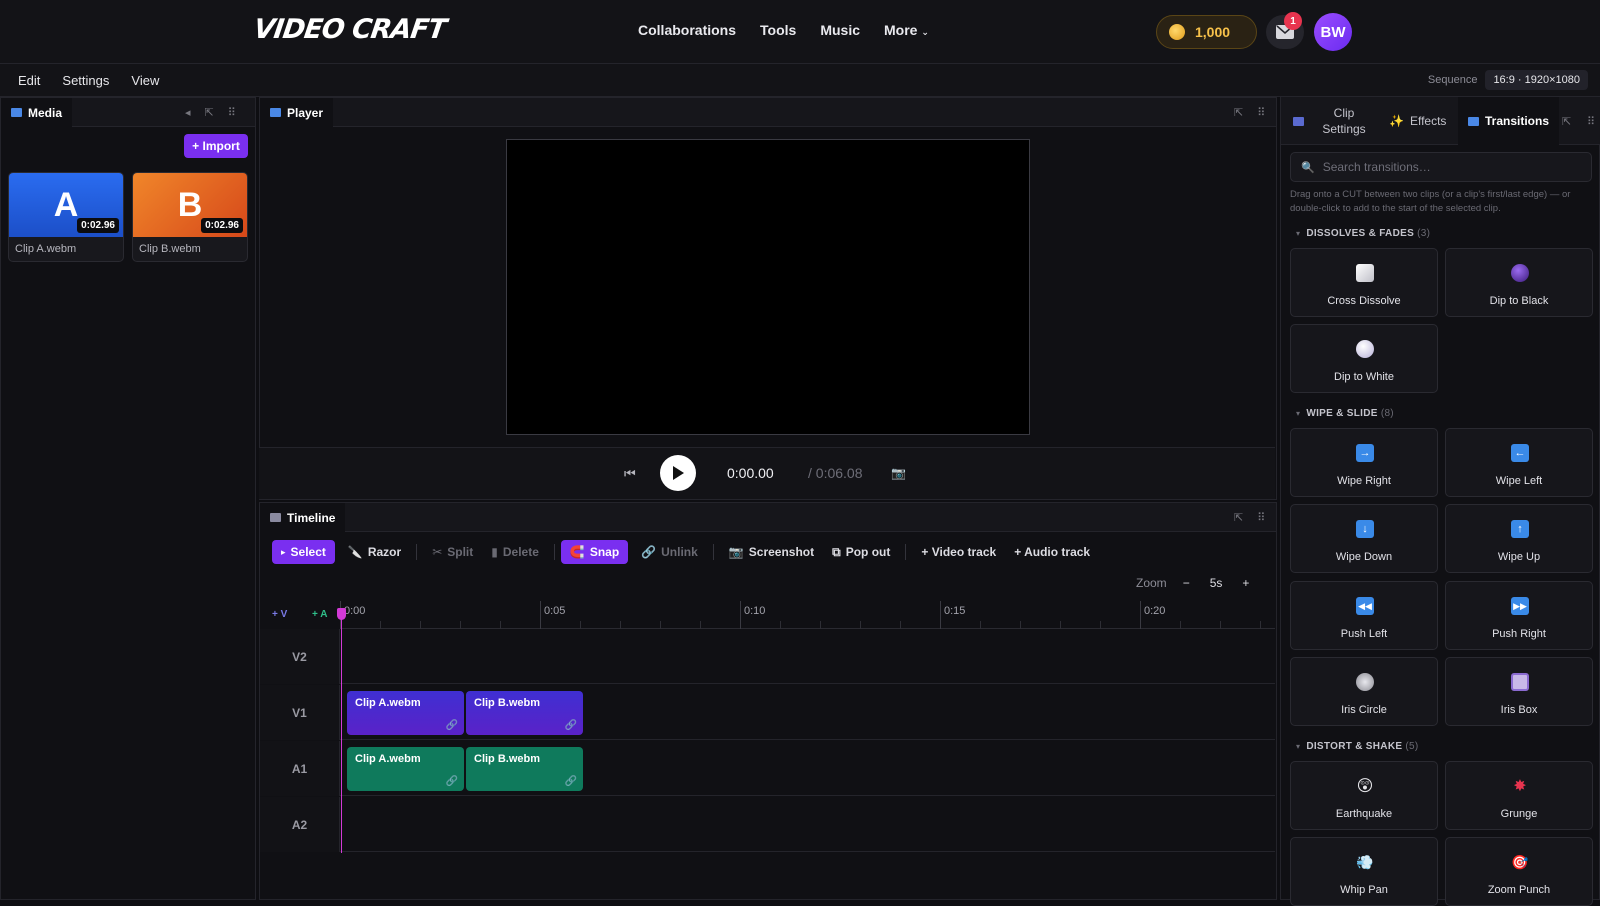  What do you see at coordinates (188, 112) in the screenshot?
I see `collapse-icon: ◂` at bounding box center [188, 112].